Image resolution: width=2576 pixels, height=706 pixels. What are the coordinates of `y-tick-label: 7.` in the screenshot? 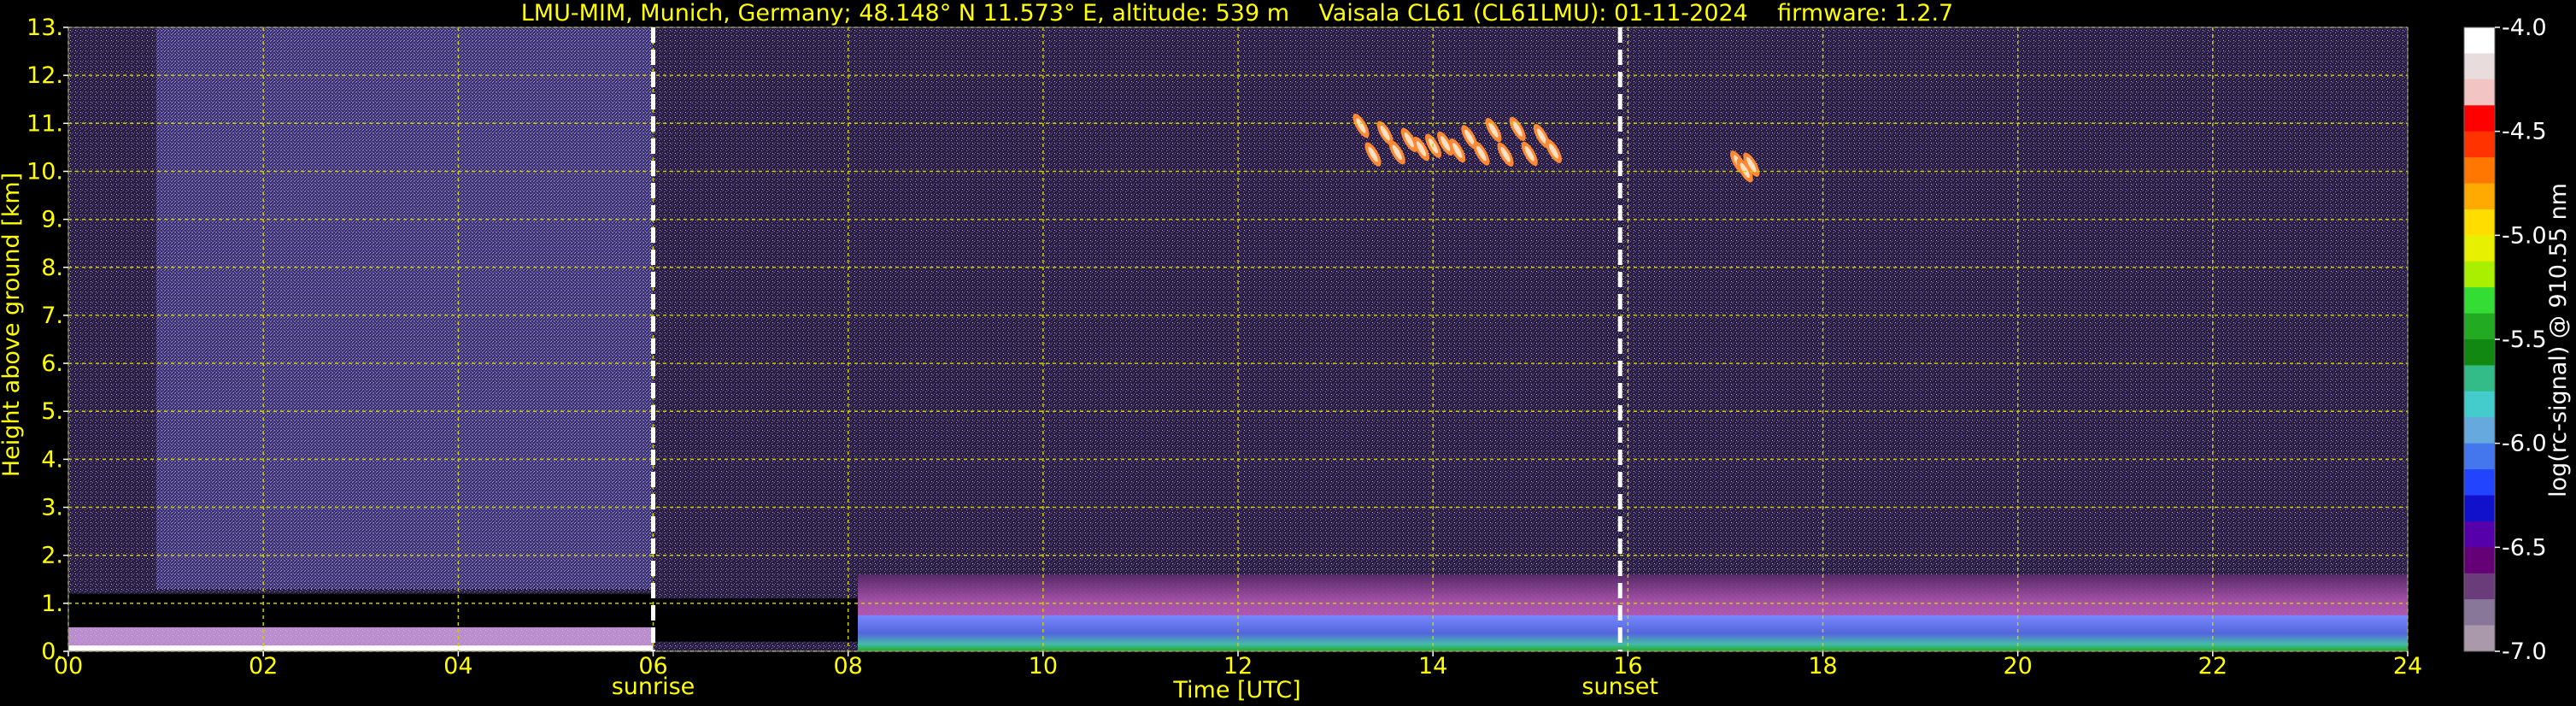 It's located at (52, 316).